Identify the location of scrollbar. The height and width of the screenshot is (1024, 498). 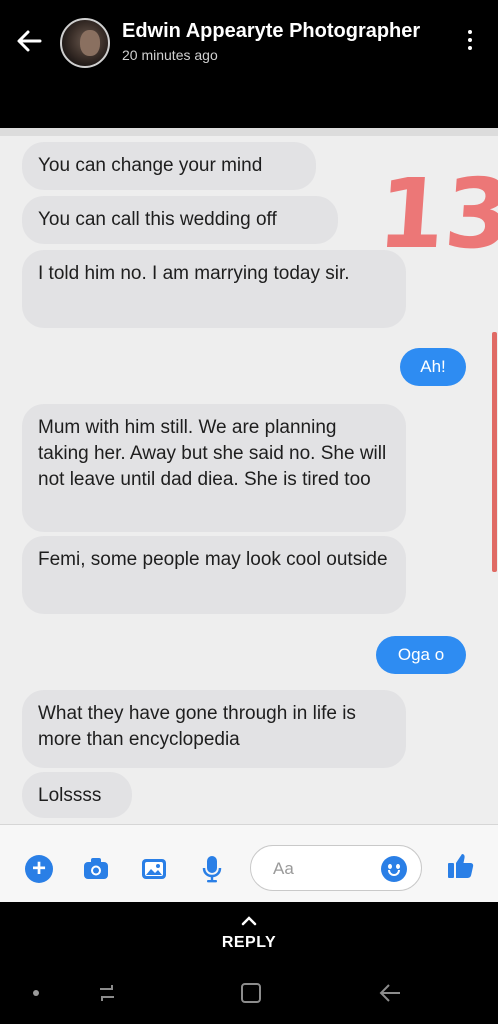
(494, 452).